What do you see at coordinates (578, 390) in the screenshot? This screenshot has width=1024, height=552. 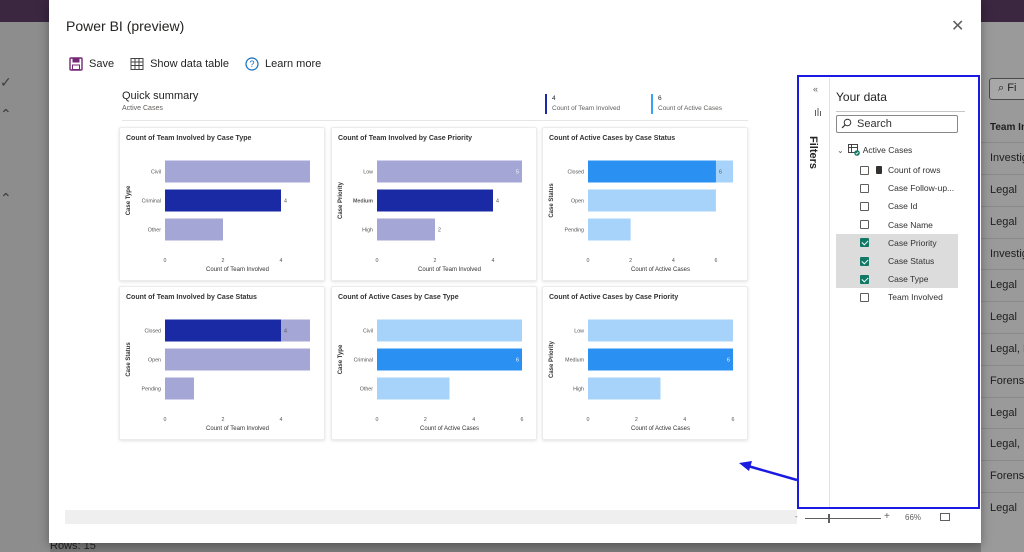 I see `category-tick-label: High` at bounding box center [578, 390].